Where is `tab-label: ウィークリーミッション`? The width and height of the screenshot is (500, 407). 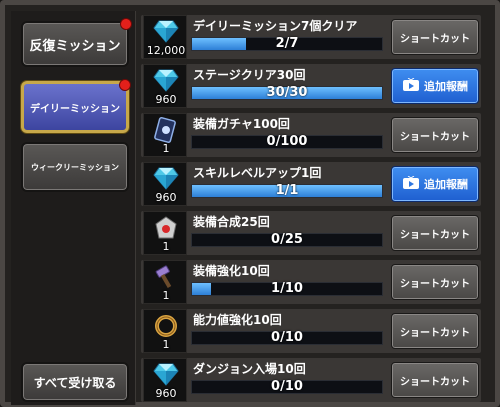
tab-label: ウィークリーミッション is located at coordinates (75, 167).